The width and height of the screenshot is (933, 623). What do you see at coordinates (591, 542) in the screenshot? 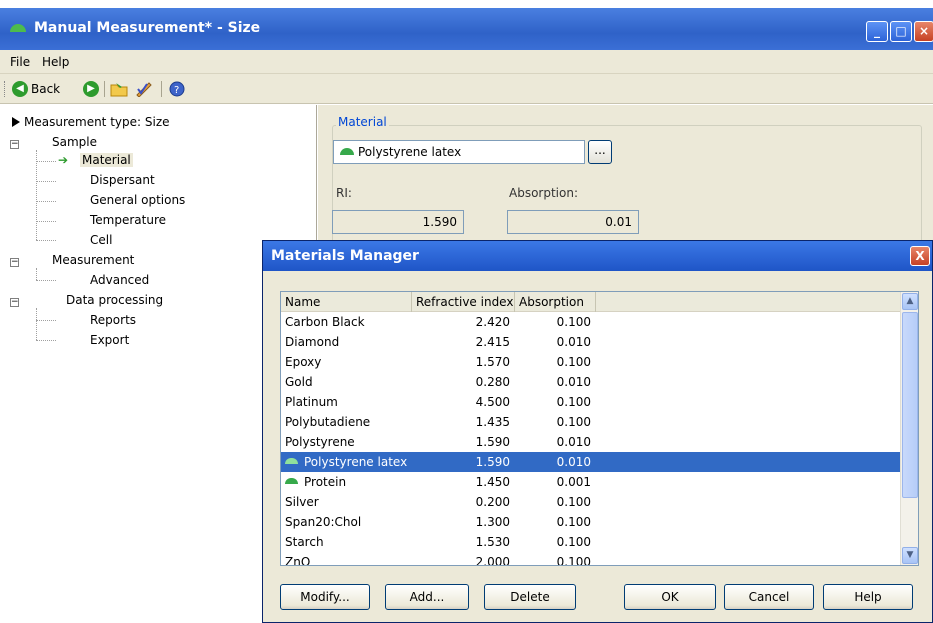
I see `table-row: Starch 1.530 0.100` at bounding box center [591, 542].